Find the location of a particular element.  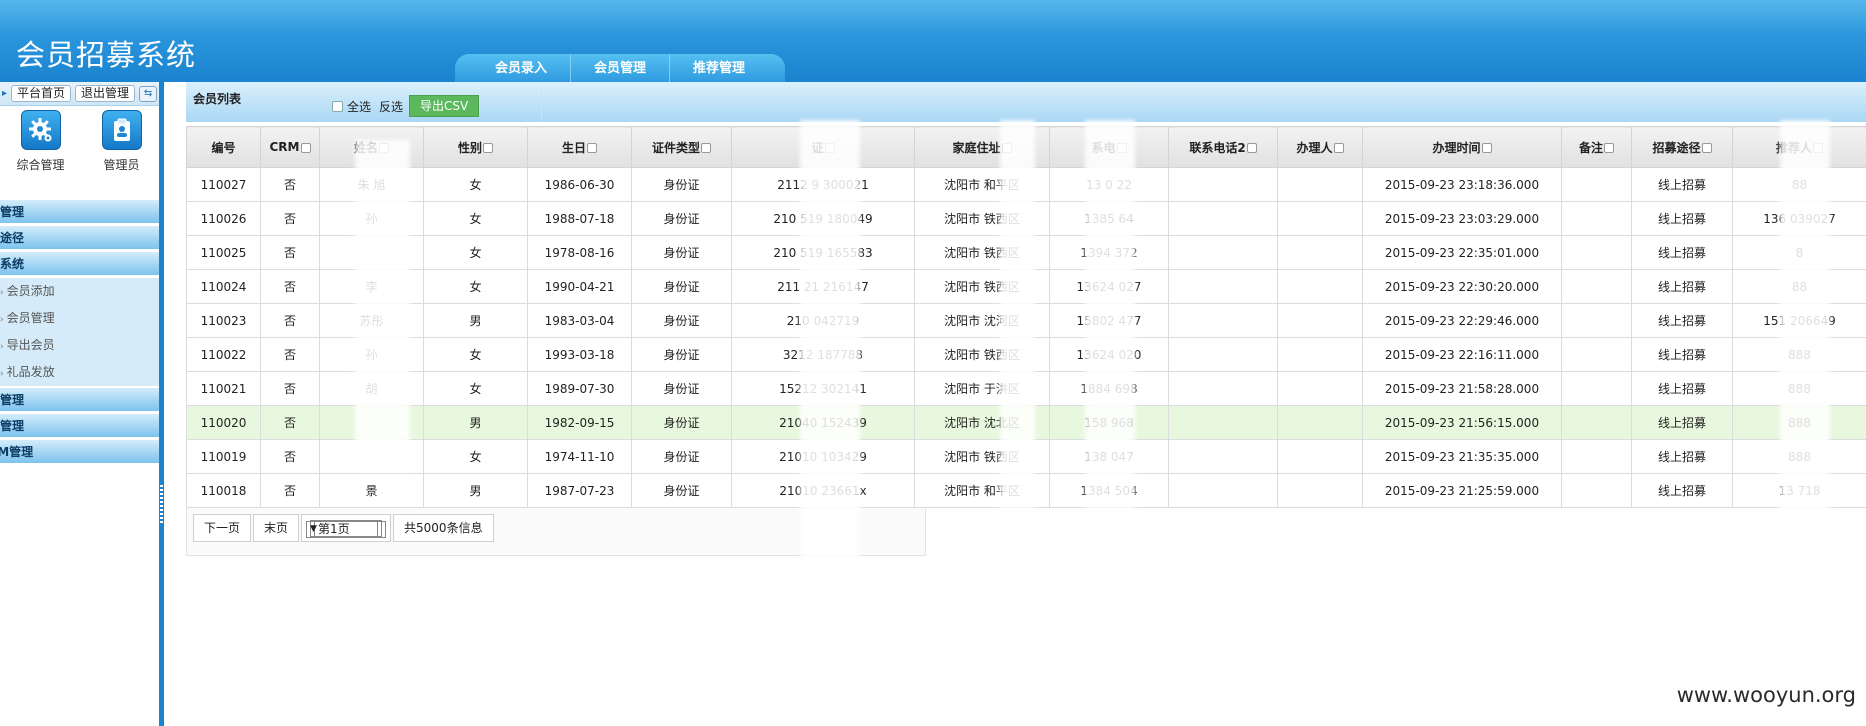

chevron-down-icon: ▼ is located at coordinates (342, 529).